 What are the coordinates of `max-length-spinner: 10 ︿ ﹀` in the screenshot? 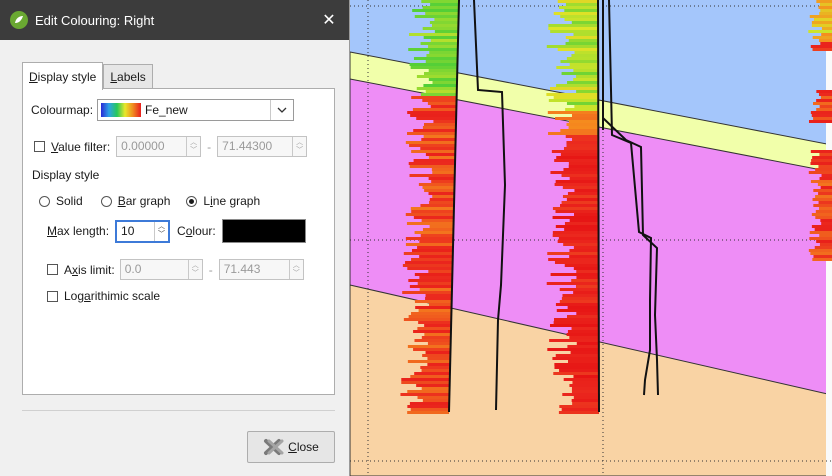 It's located at (143, 231).